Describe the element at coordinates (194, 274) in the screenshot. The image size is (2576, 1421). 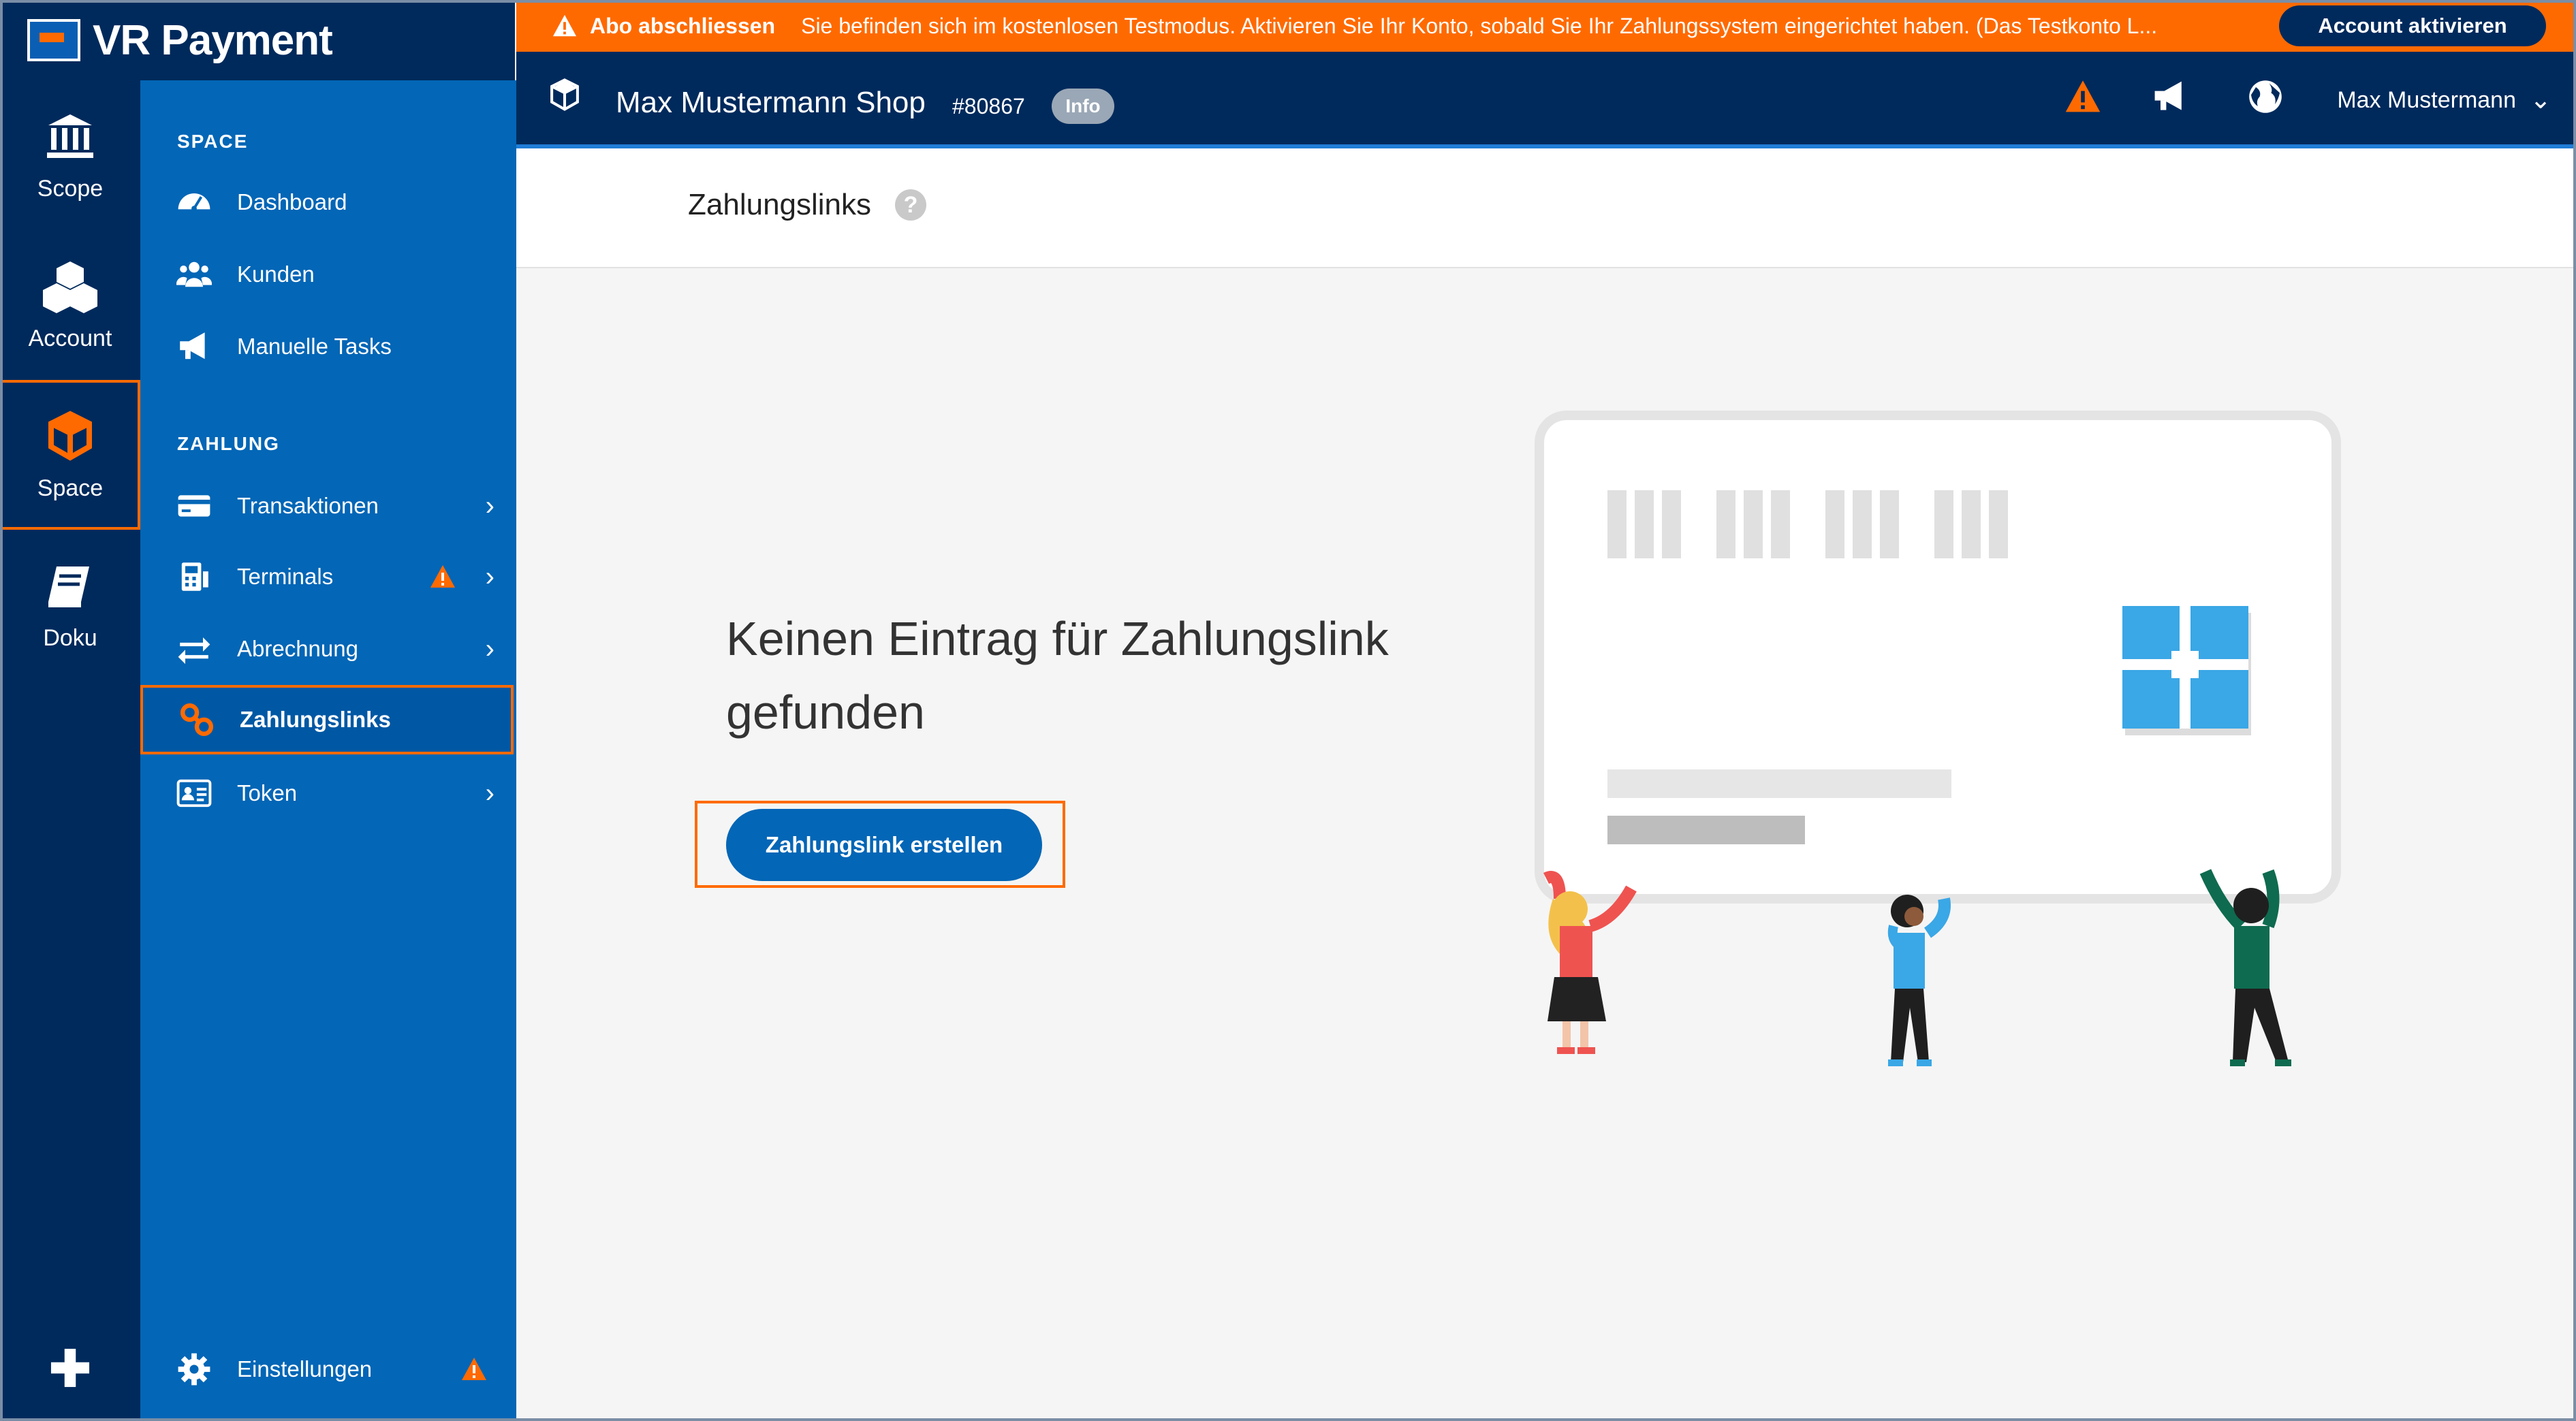
I see `users-icon` at that location.